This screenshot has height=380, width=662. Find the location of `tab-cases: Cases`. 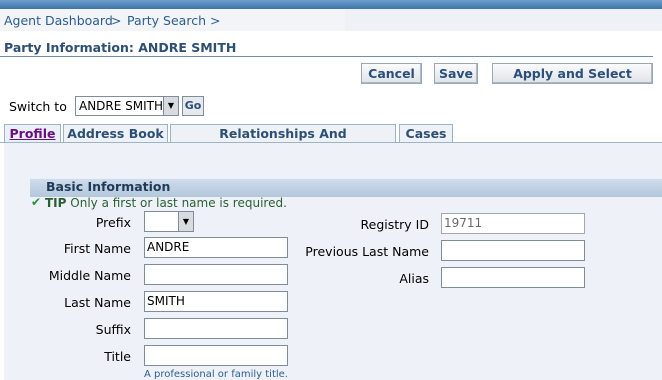

tab-cases: Cases is located at coordinates (426, 133).